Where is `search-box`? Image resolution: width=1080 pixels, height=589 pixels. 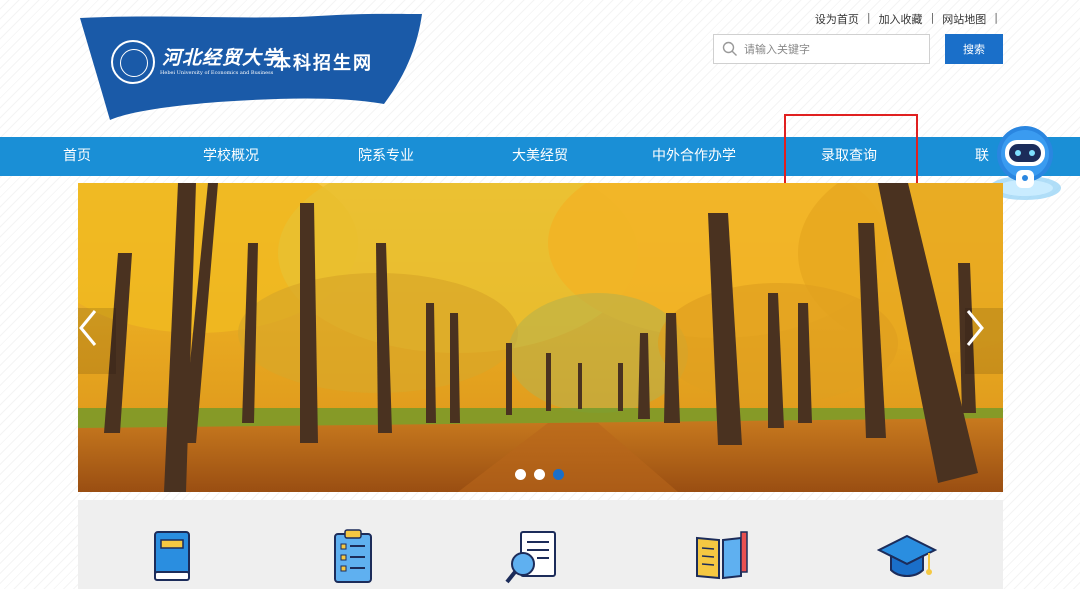
search-box is located at coordinates (821, 49).